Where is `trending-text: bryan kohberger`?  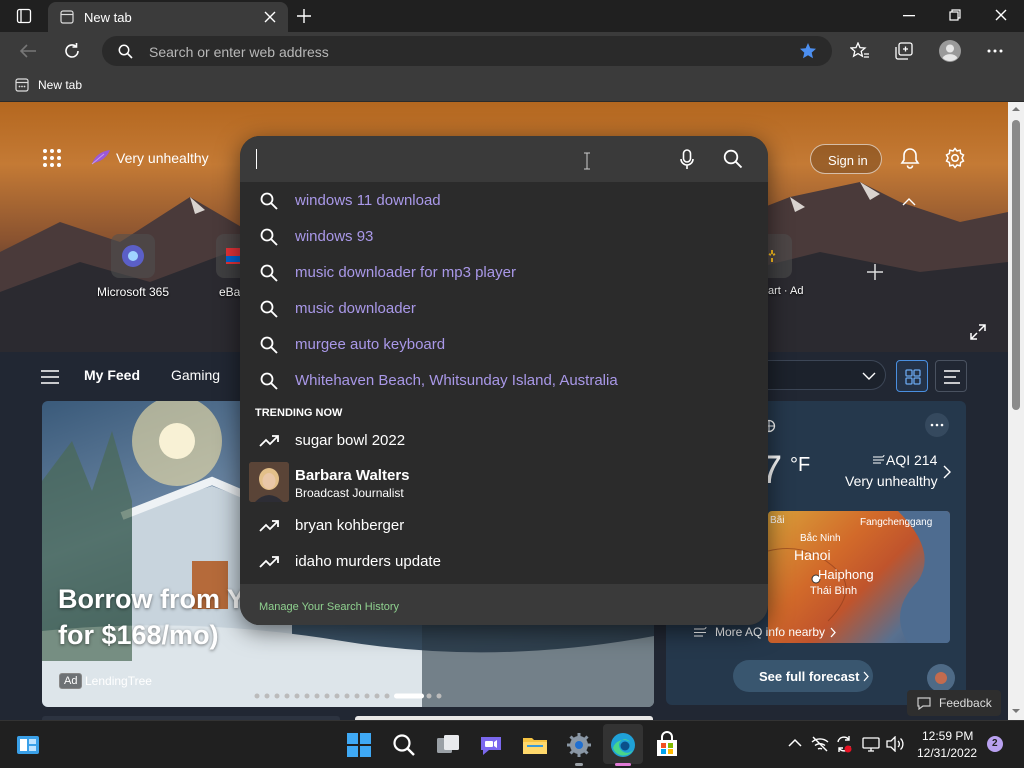
trending-text: bryan kohberger is located at coordinates (350, 525).